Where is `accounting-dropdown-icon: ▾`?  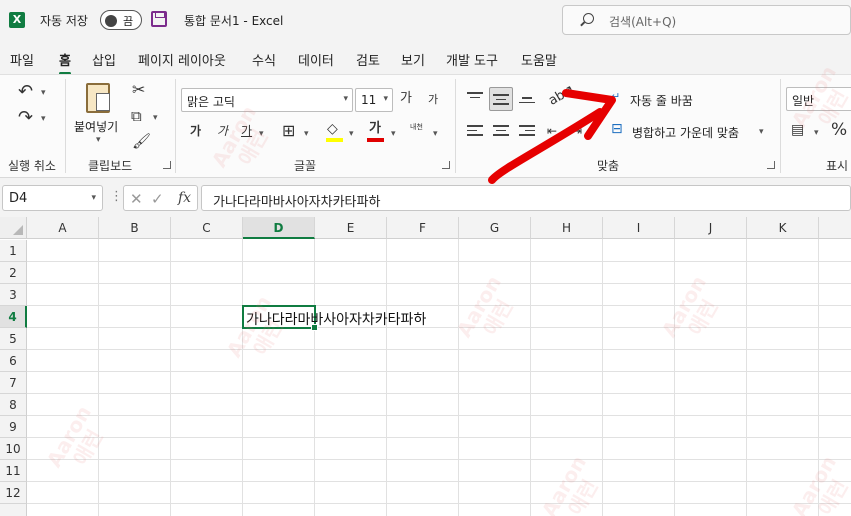
accounting-dropdown-icon: ▾ is located at coordinates (816, 133).